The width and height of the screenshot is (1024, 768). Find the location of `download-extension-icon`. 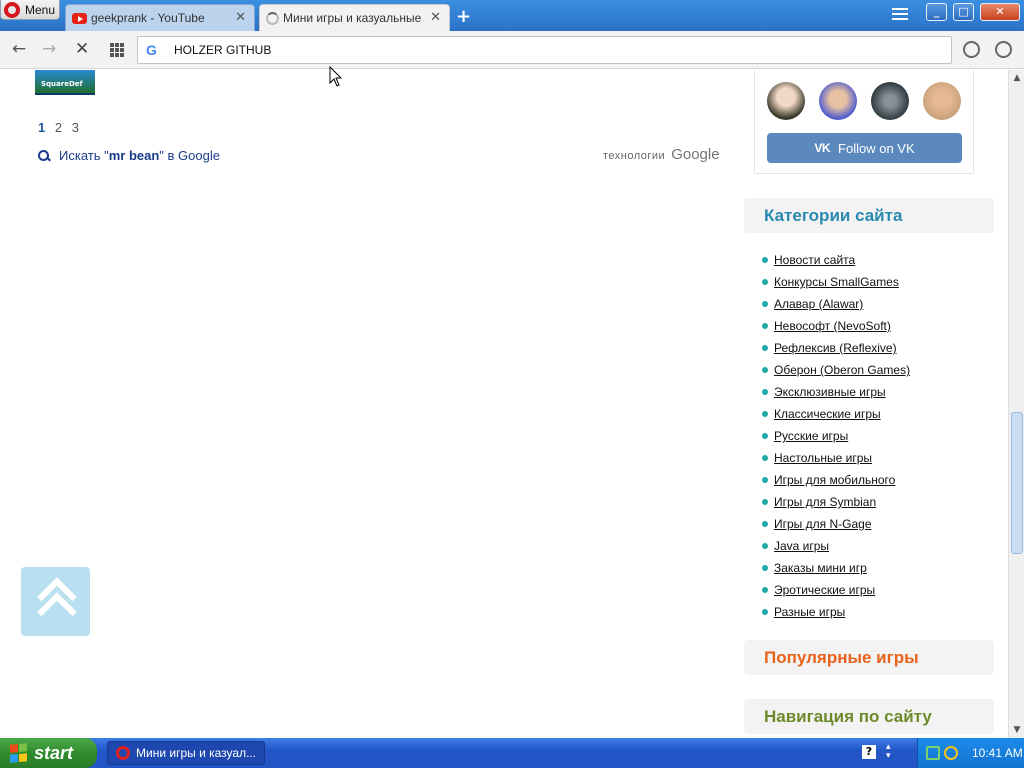

download-extension-icon is located at coordinates (971, 49).